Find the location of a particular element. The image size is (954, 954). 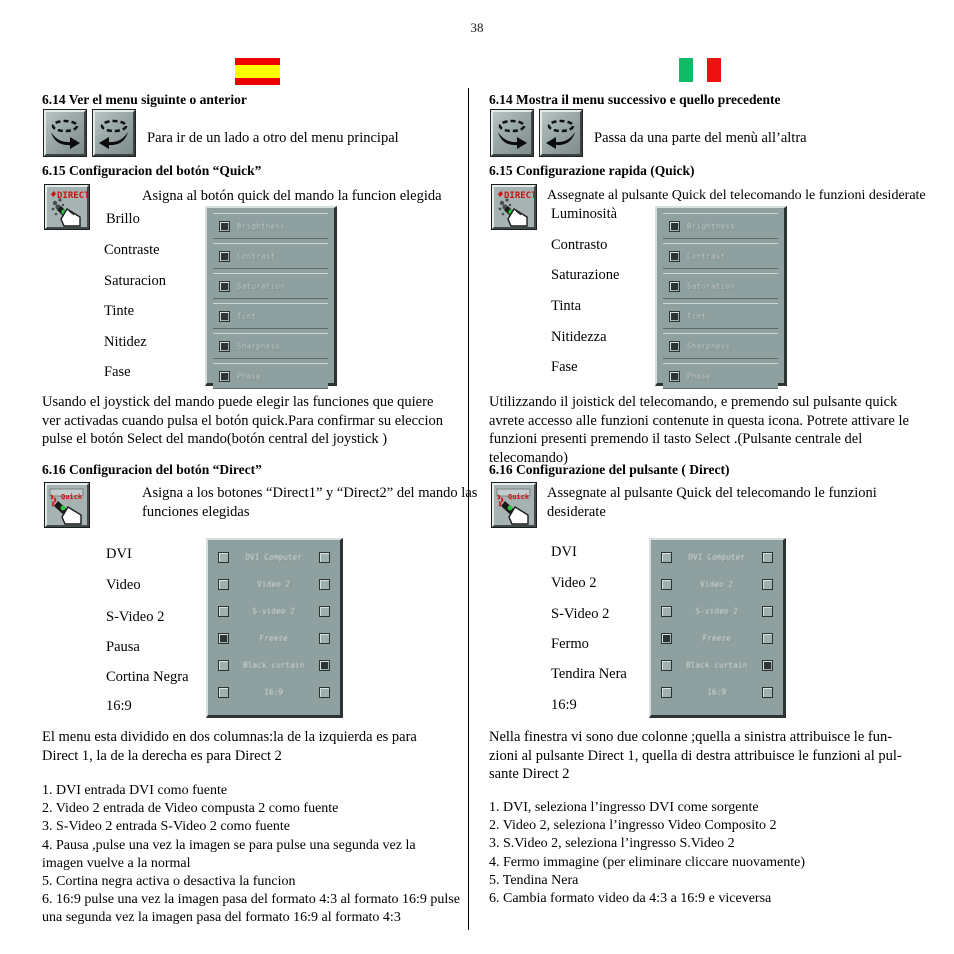

direct1-checkbox-dvi-it is located at coordinates (666, 557).